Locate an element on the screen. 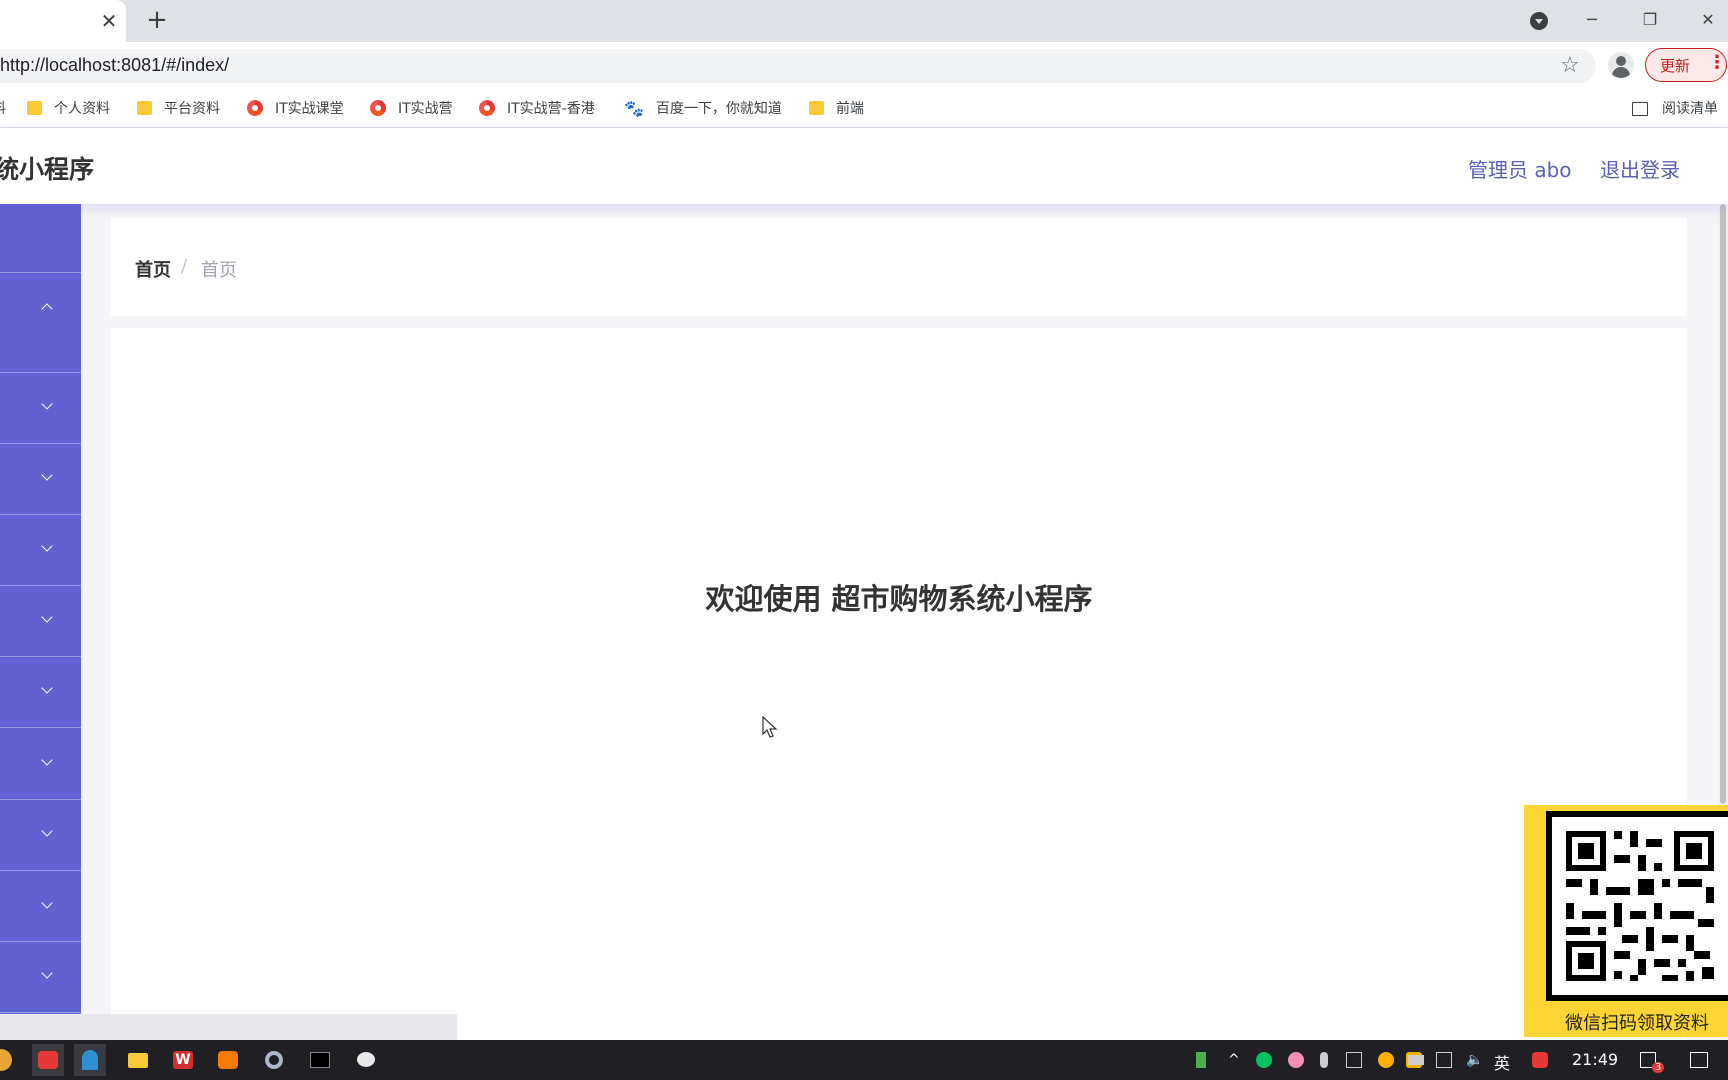  breadcrumb-home: 首页 is located at coordinates (153, 269).